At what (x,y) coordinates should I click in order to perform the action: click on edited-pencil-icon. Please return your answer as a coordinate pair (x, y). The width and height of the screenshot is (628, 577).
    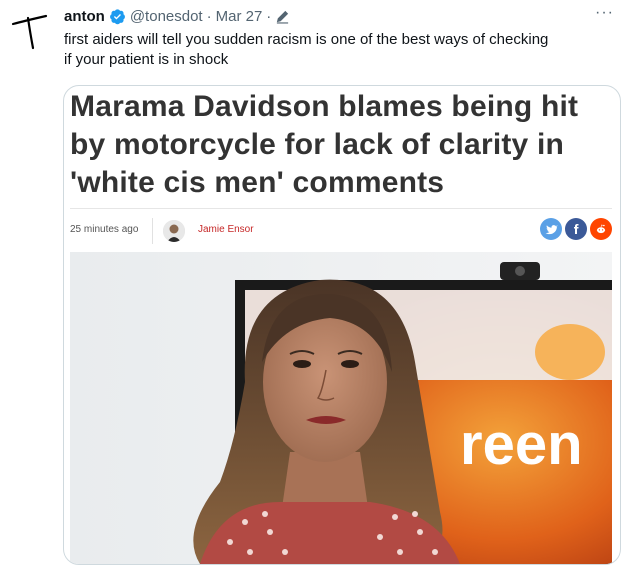
    Looking at the image, I should click on (282, 16).